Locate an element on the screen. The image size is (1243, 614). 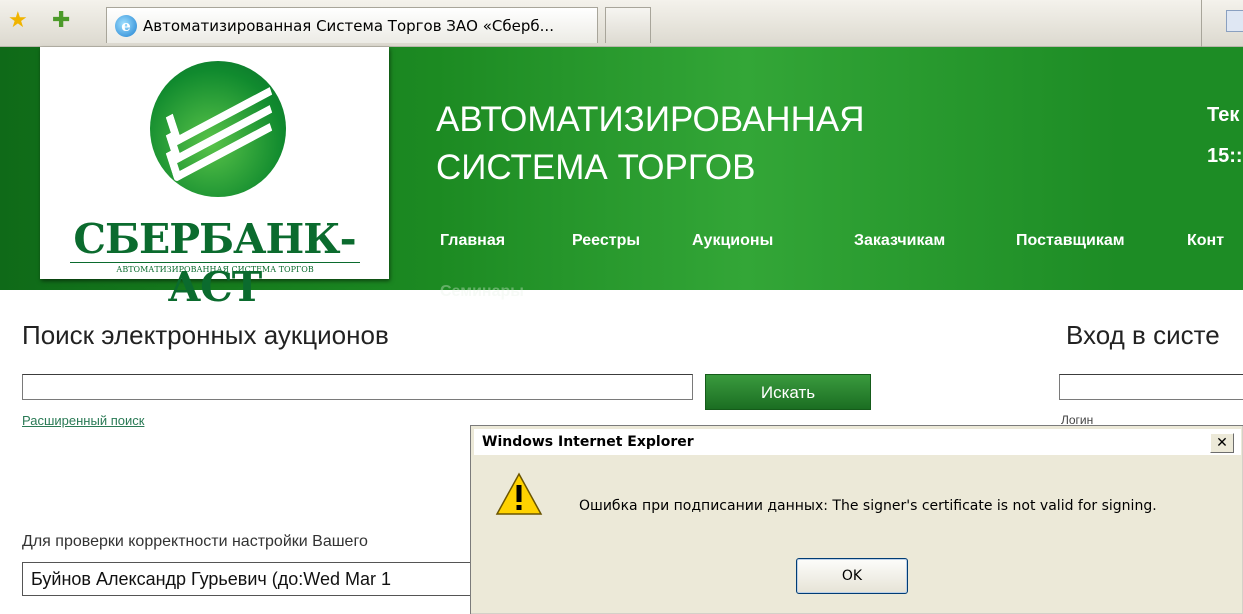
site-title-line2: СИСТЕМА ТОРГОВ is located at coordinates (596, 167).